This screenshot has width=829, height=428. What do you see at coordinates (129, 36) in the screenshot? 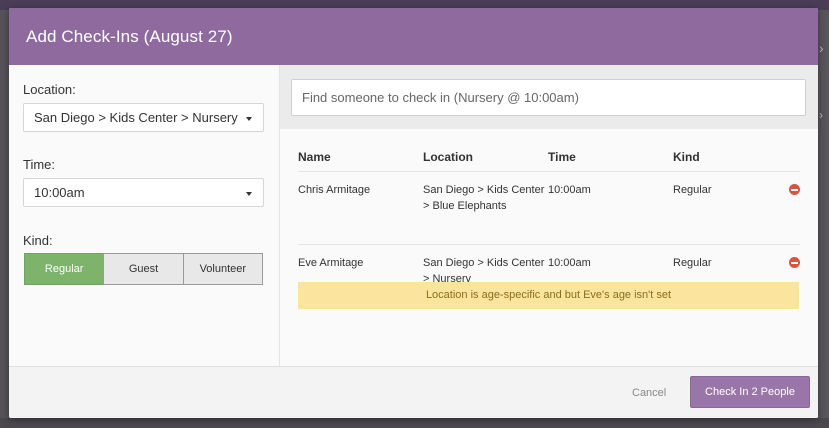
I see `modal-title: Add Check-Ins (August 27)` at bounding box center [129, 36].